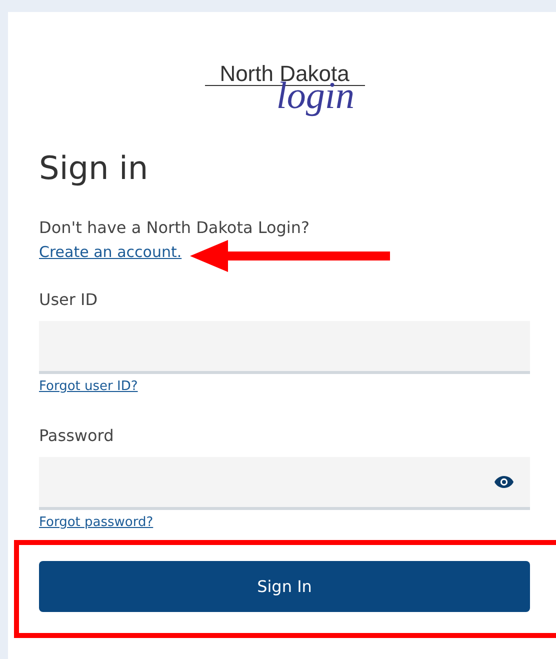 Image resolution: width=556 pixels, height=659 pixels. What do you see at coordinates (174, 228) in the screenshot?
I see `account-prompt: Don't have a North Dakota Login?` at bounding box center [174, 228].